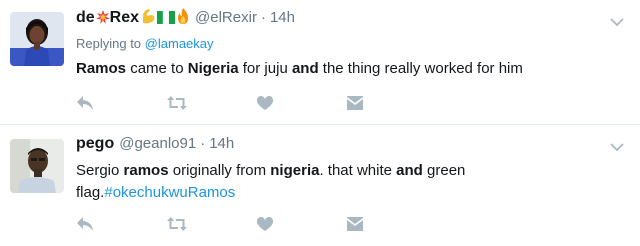 The width and height of the screenshot is (640, 246). Describe the element at coordinates (226, 17) in the screenshot. I see `handle: @elRexir` at that location.